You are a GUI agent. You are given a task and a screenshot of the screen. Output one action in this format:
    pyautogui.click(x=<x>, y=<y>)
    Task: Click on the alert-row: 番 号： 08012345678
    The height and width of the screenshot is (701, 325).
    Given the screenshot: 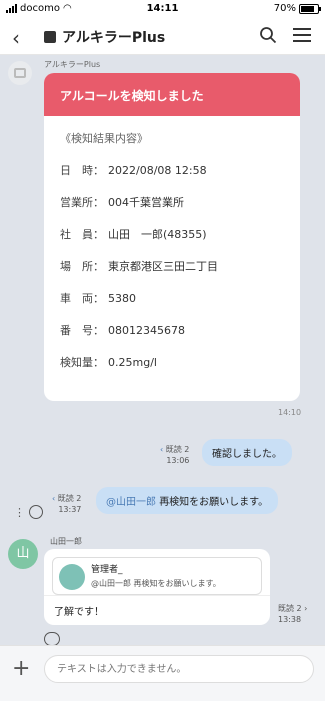 What is the action you would take?
    pyautogui.click(x=122, y=330)
    